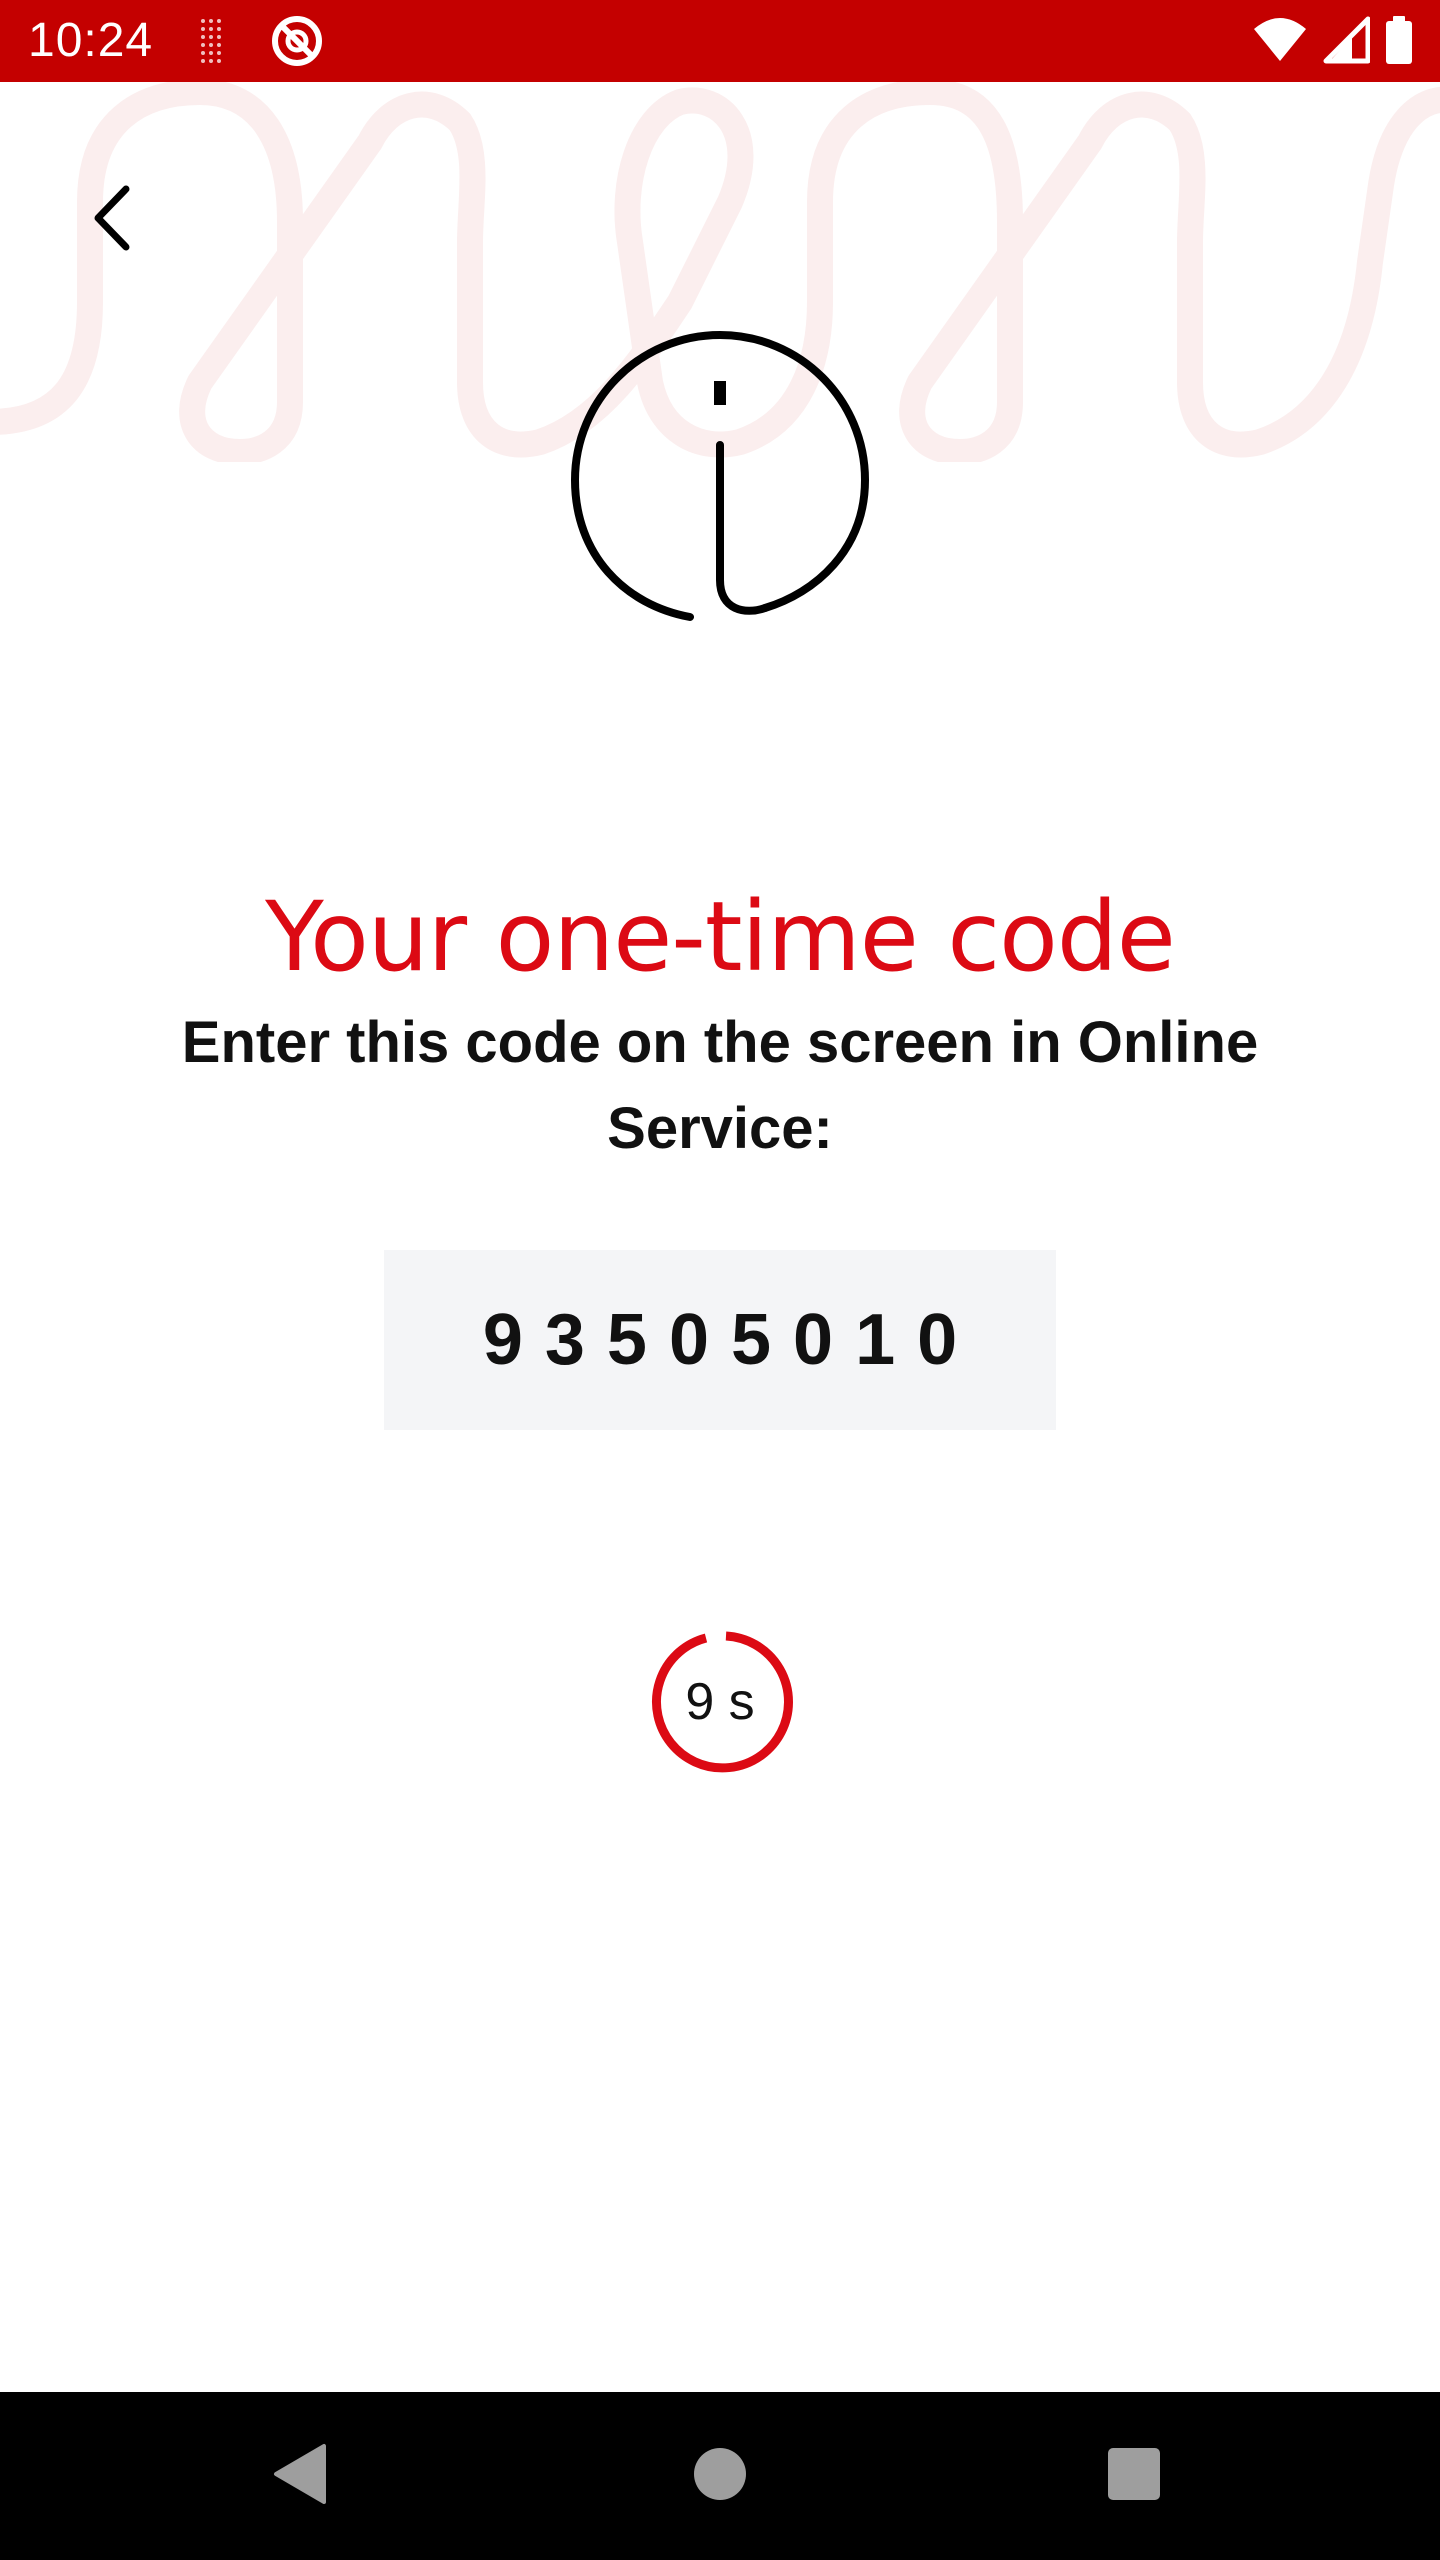  Describe the element at coordinates (91, 40) in the screenshot. I see `status-time: 10:24` at that location.